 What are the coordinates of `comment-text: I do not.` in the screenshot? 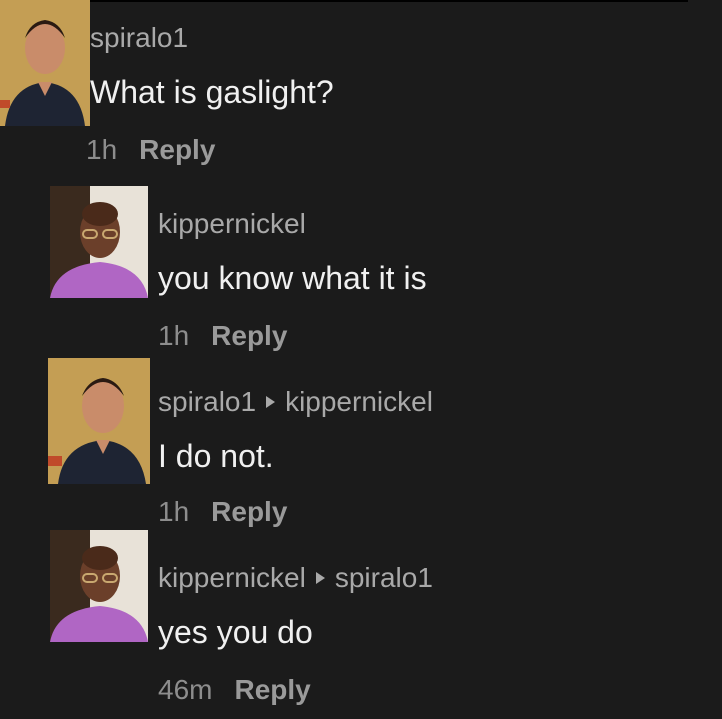 It's located at (216, 456).